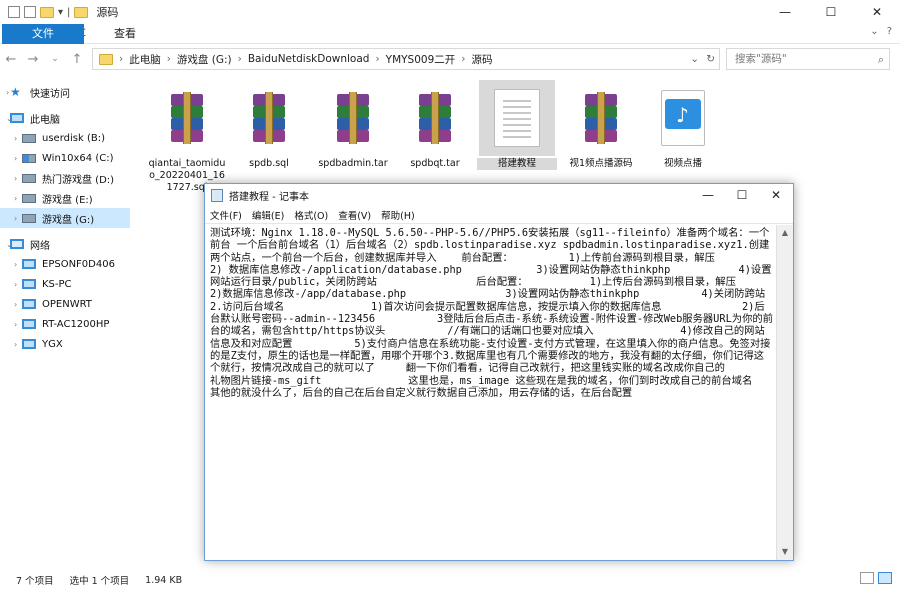 The height and width of the screenshot is (594, 900). Describe the element at coordinates (450, 580) in the screenshot. I see `status-bar: 7 个项目 选中 1 个项目 1.94 KB` at that location.